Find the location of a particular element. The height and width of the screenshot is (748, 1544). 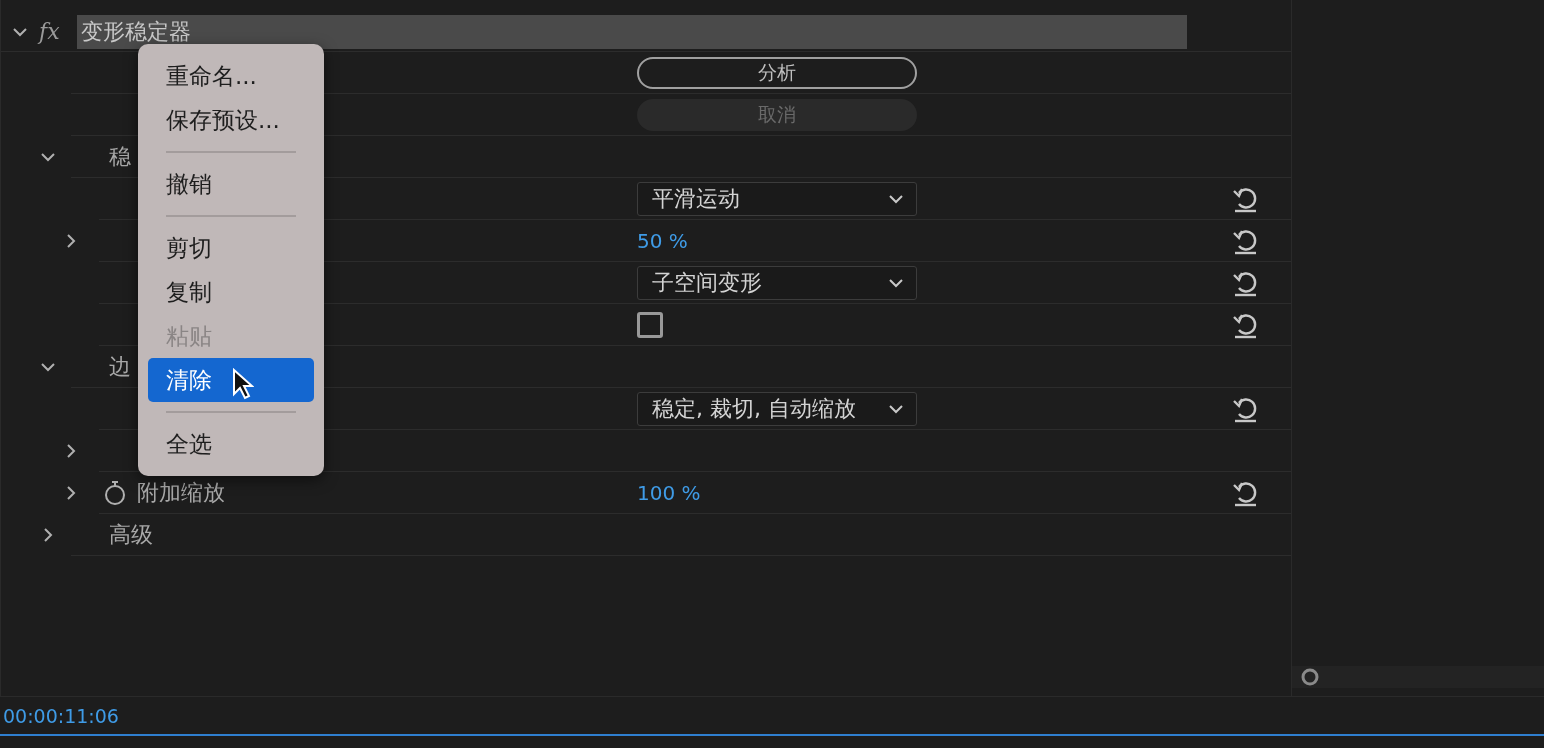

dropdown: 子空间变形 is located at coordinates (777, 282).